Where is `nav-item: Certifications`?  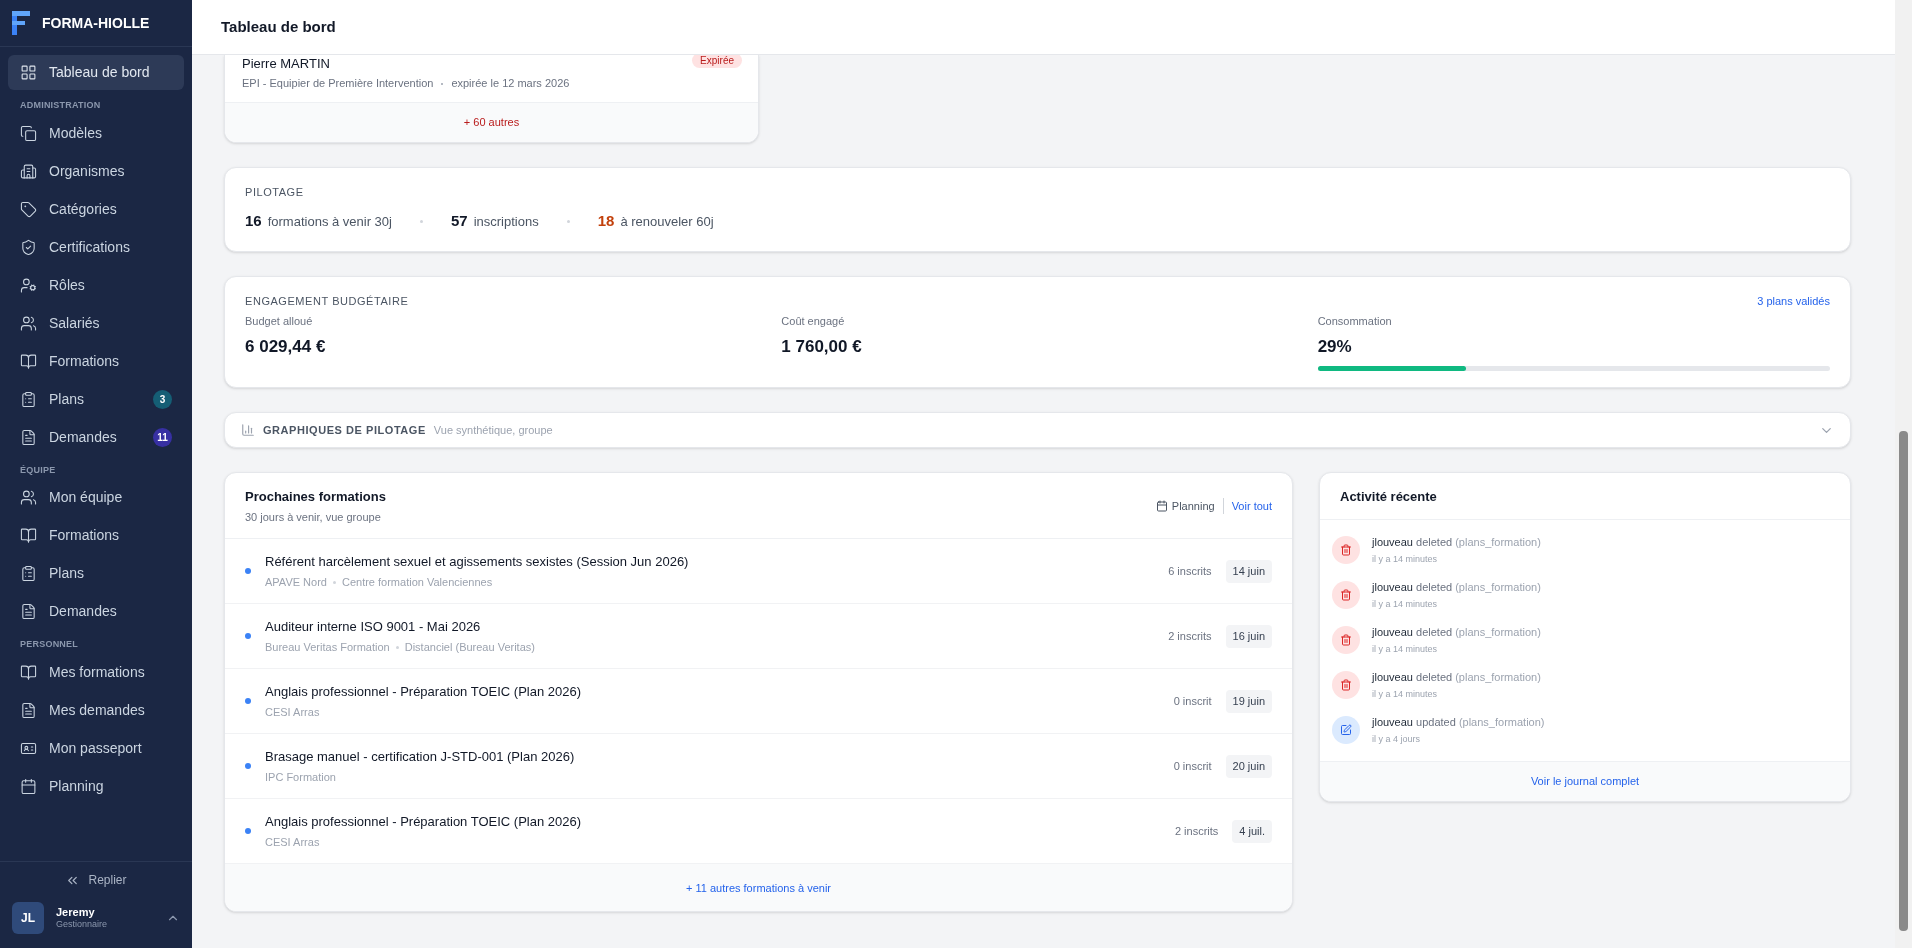
nav-item: Certifications is located at coordinates (96, 247).